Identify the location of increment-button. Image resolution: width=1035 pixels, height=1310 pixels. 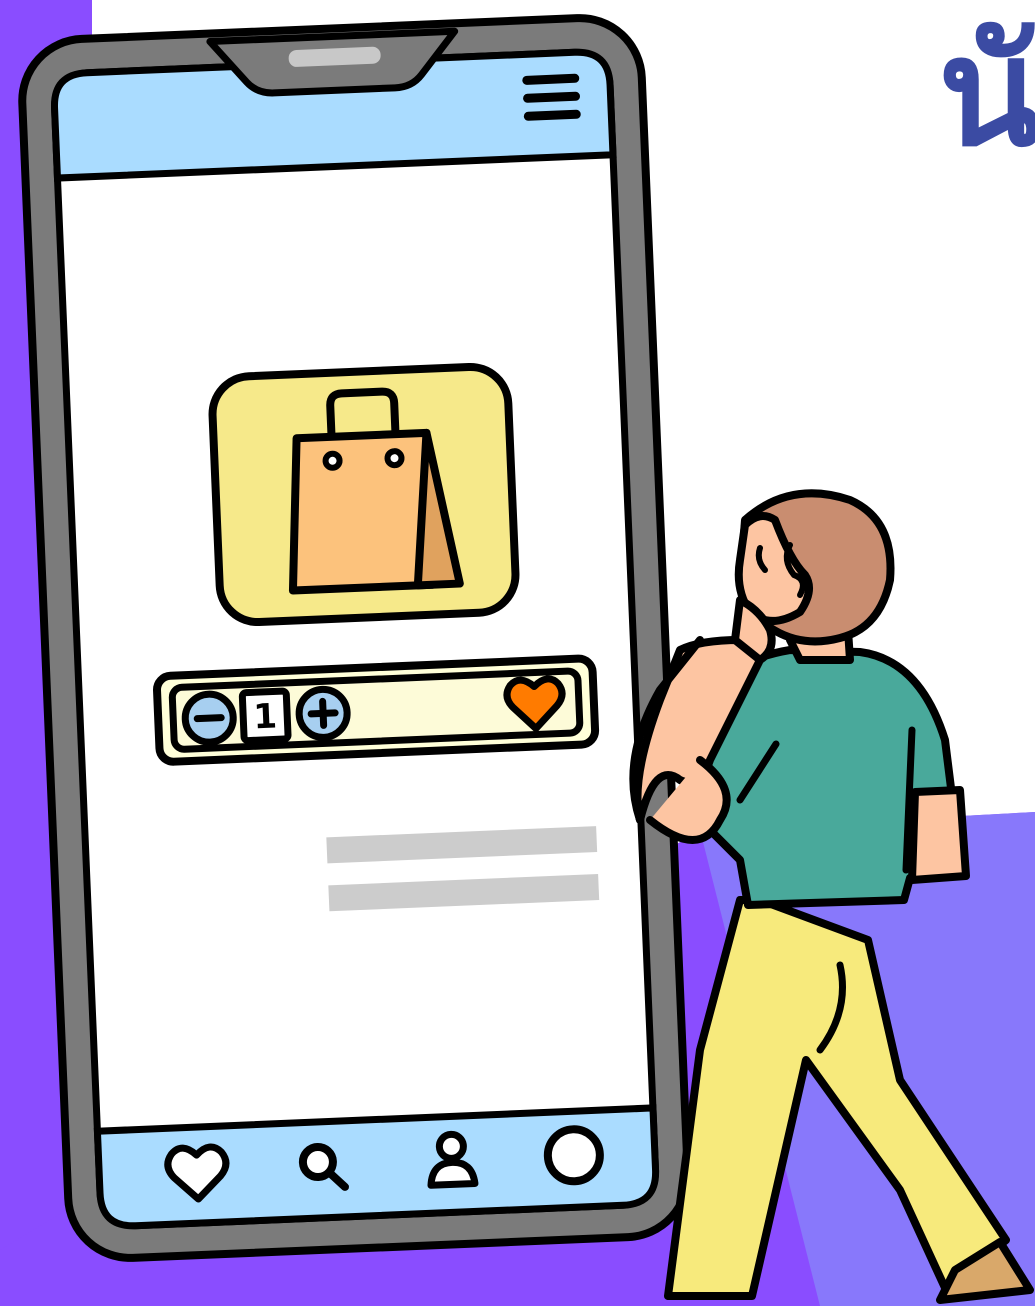
(323, 713).